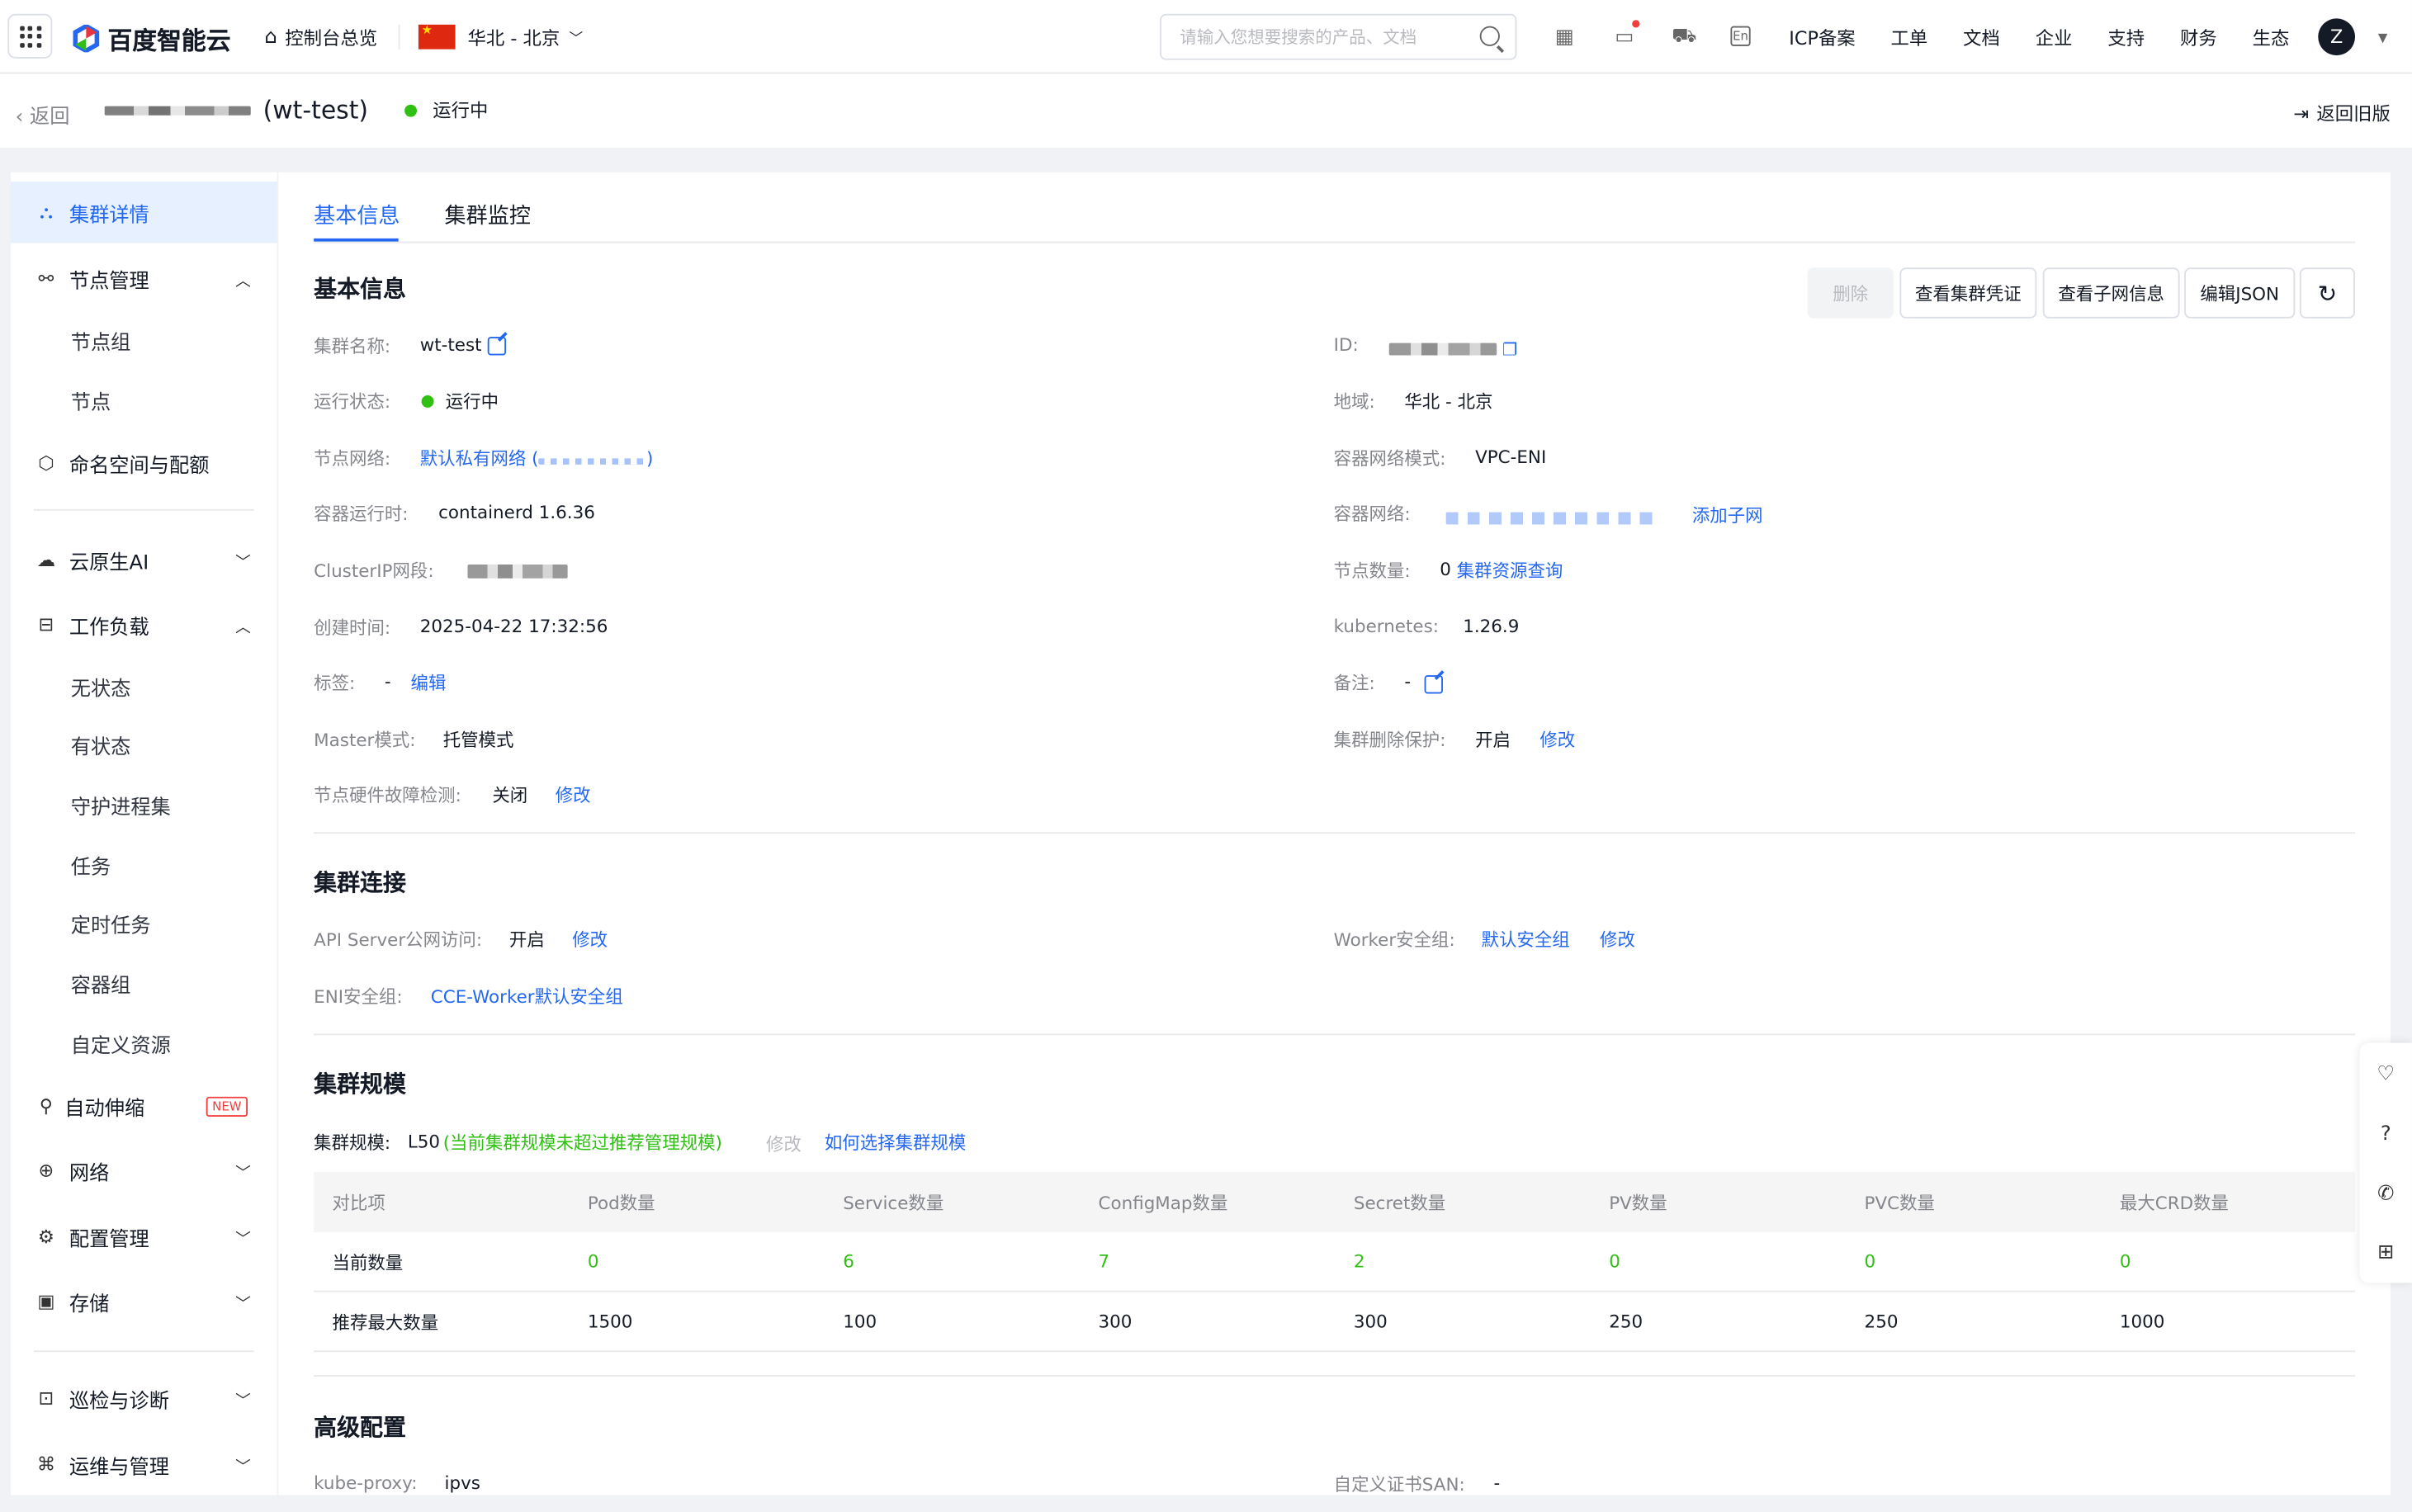 This screenshot has width=2412, height=1512. I want to click on apps-icon: ⊞, so click(2385, 1252).